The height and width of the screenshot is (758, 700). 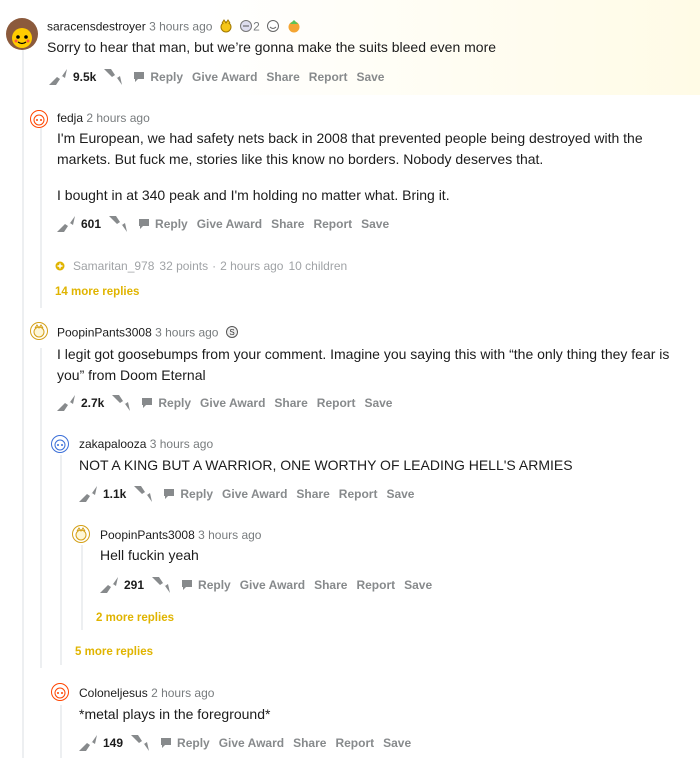 What do you see at coordinates (96, 27) in the screenshot?
I see `username: saracensdestroyer` at bounding box center [96, 27].